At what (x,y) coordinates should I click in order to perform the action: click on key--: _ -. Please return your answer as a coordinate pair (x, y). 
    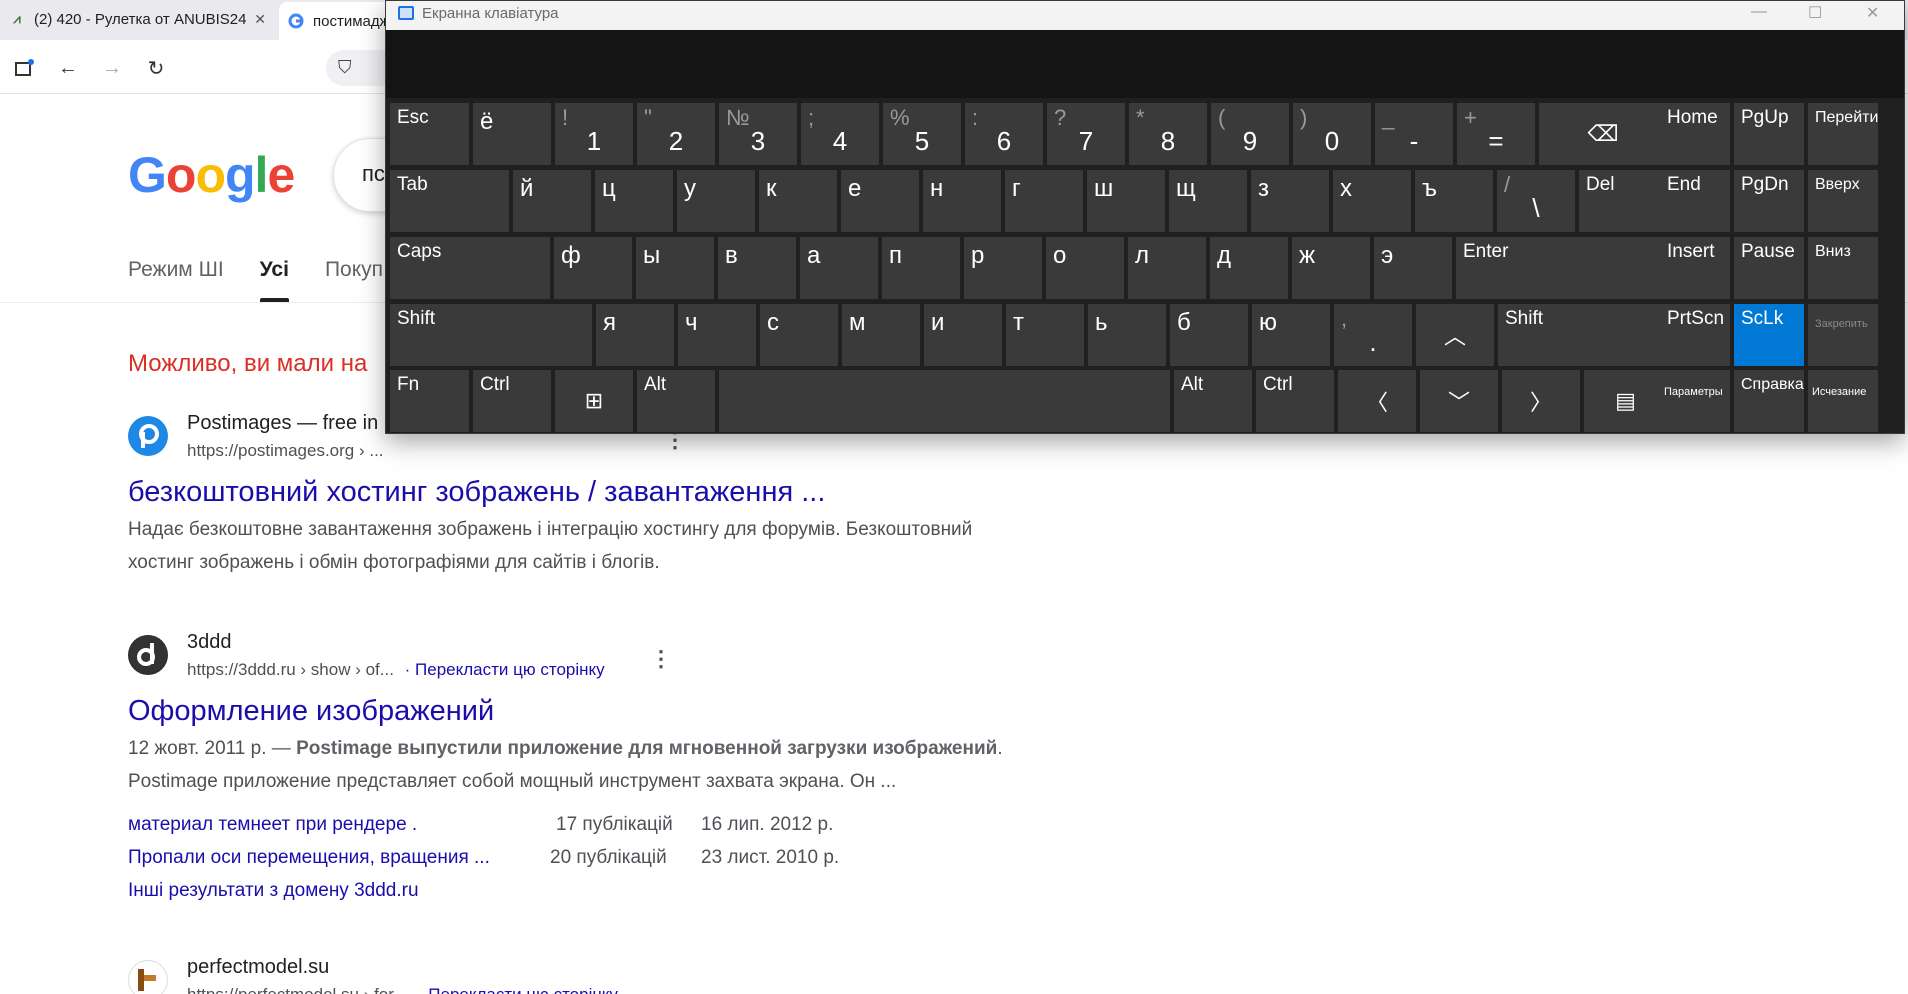
    Looking at the image, I should click on (1414, 134).